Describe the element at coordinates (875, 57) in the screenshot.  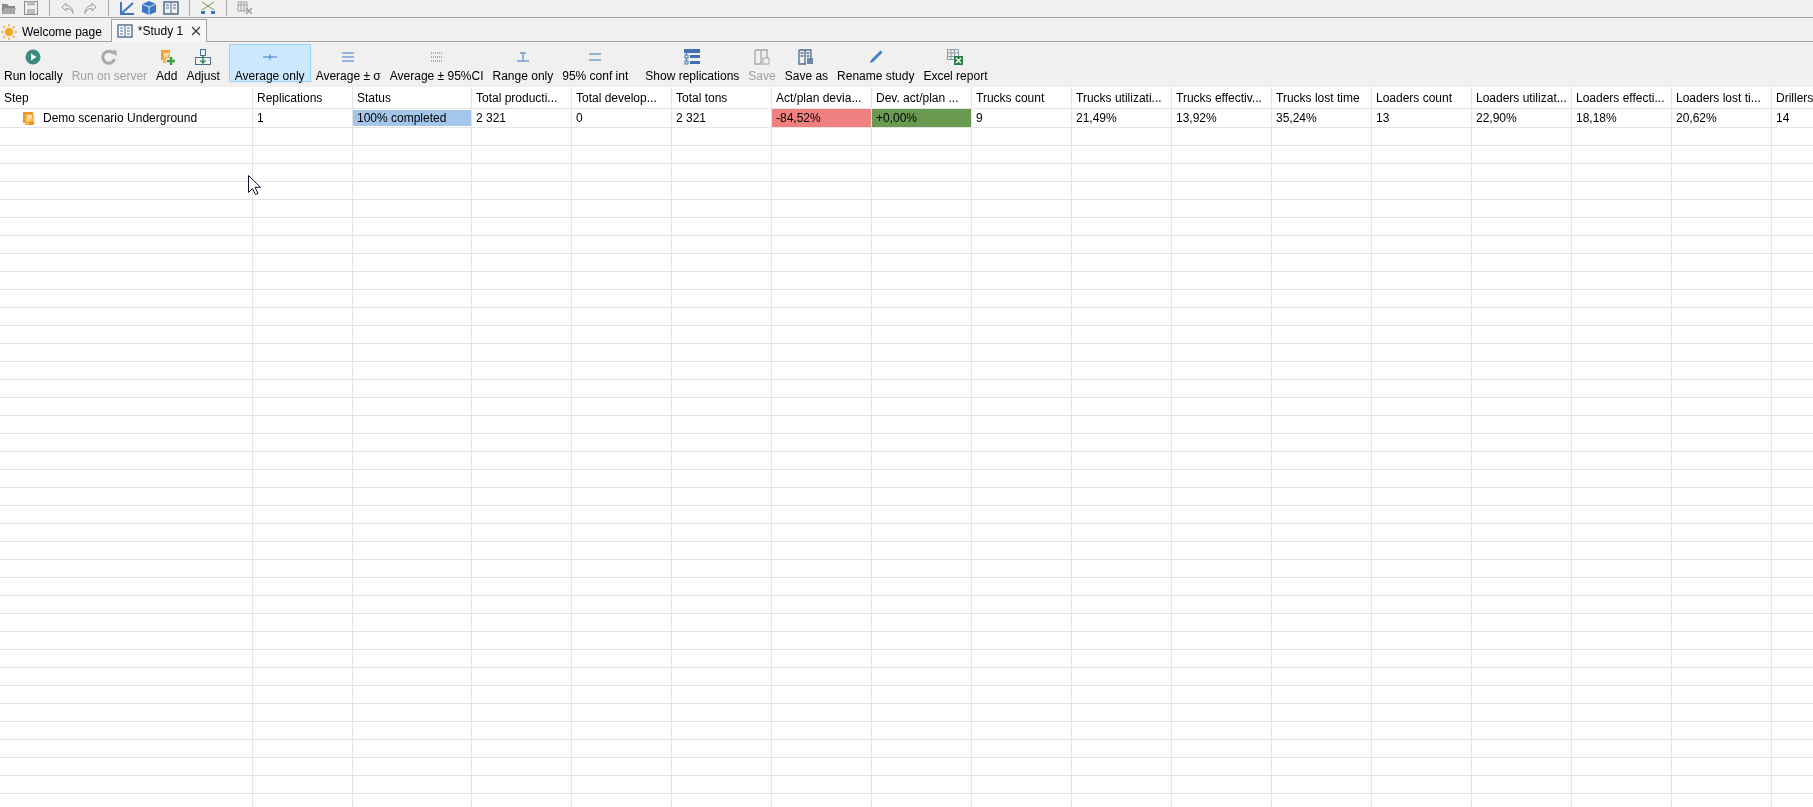
I see `pencil-icon` at that location.